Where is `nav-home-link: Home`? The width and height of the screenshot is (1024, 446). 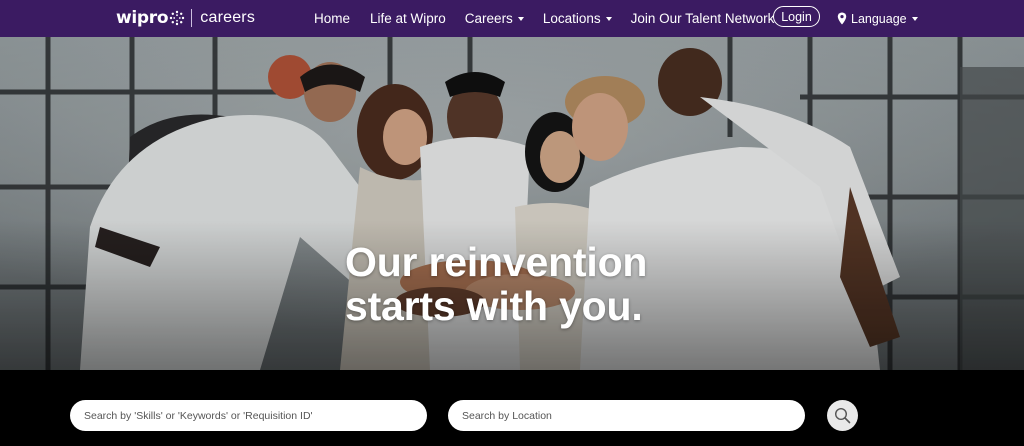
nav-home-link: Home is located at coordinates (332, 18).